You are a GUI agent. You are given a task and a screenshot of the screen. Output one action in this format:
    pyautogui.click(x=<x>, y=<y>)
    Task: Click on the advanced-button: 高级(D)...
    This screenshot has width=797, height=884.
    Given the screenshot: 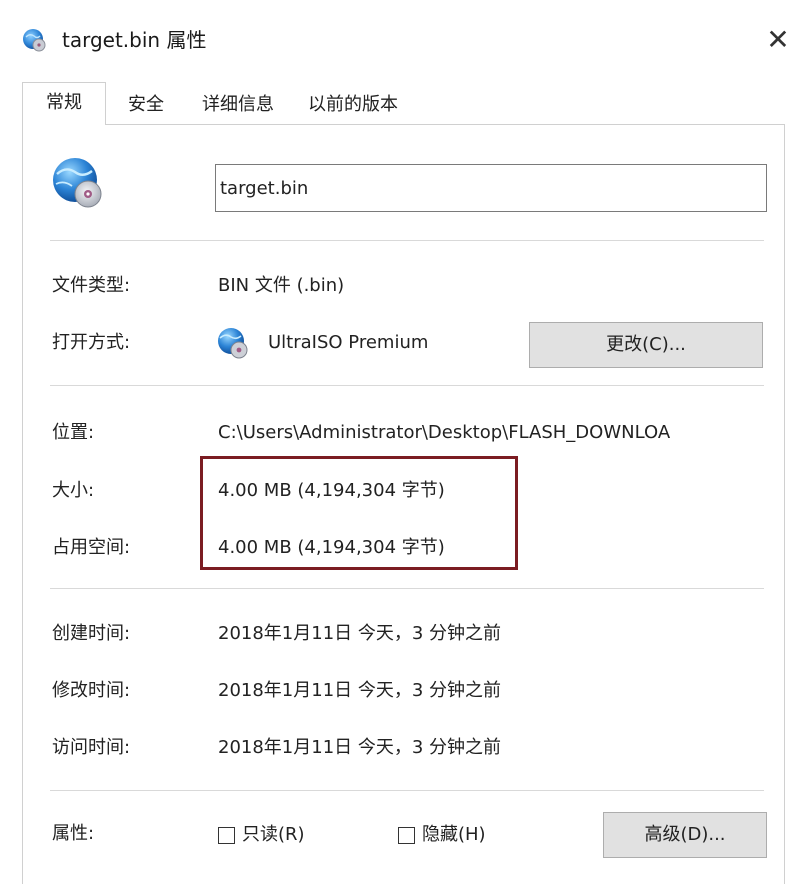 What is the action you would take?
    pyautogui.click(x=685, y=835)
    